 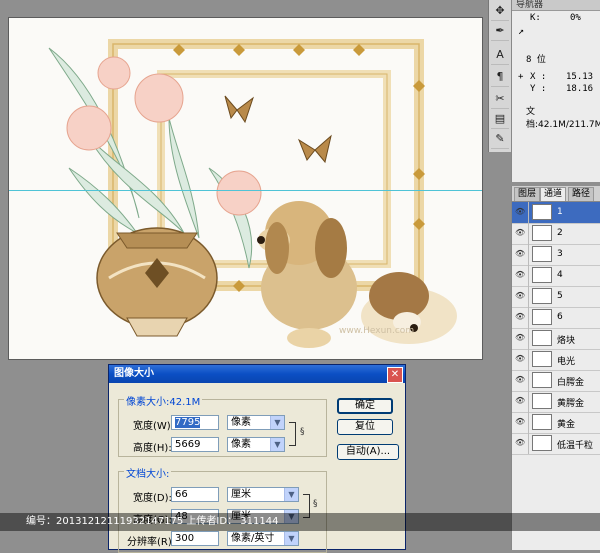 I want to click on tab-paths: 路径, so click(x=581, y=194).